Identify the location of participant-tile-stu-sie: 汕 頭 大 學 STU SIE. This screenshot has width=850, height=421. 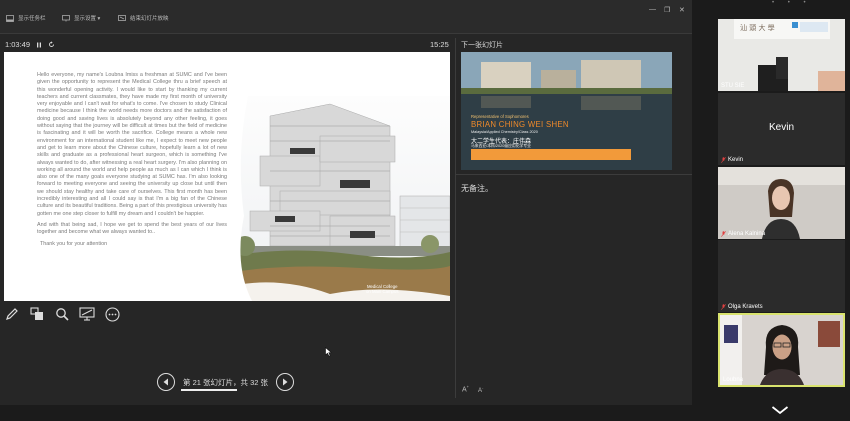
(781, 55).